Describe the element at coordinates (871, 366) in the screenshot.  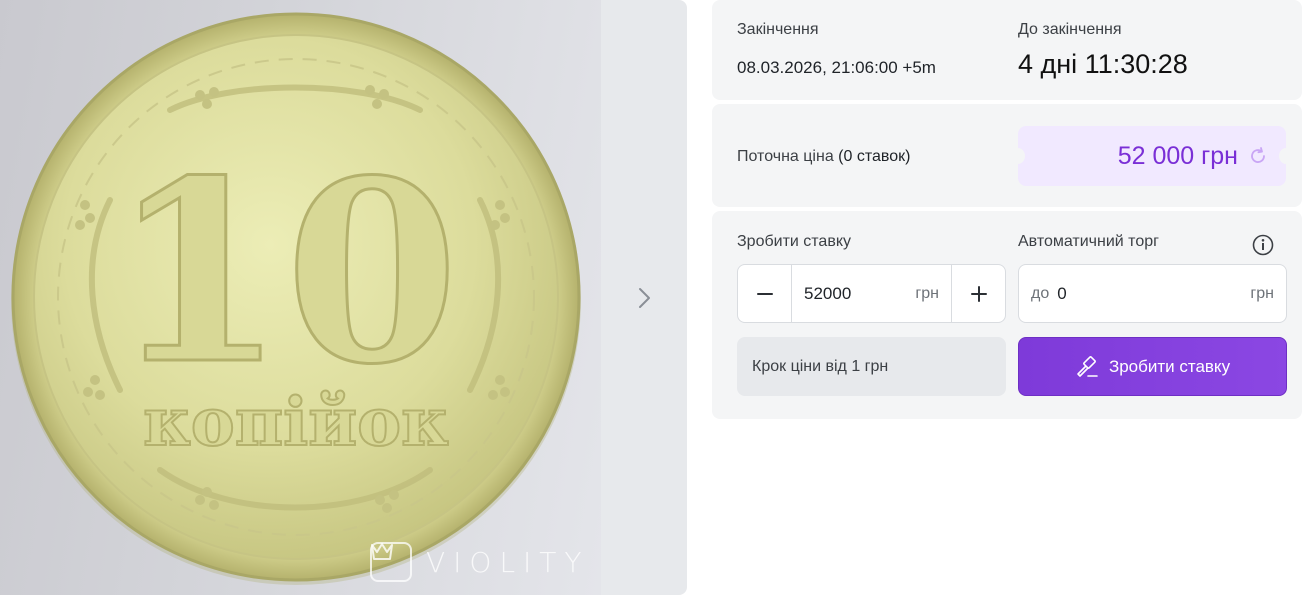
I see `price-step-info: Крок ціни від 1 грн` at that location.